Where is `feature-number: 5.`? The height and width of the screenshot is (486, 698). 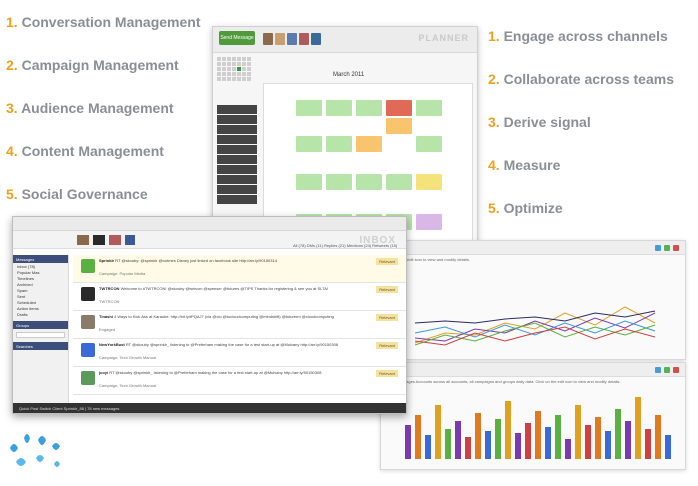
feature-number: 5. is located at coordinates (494, 208).